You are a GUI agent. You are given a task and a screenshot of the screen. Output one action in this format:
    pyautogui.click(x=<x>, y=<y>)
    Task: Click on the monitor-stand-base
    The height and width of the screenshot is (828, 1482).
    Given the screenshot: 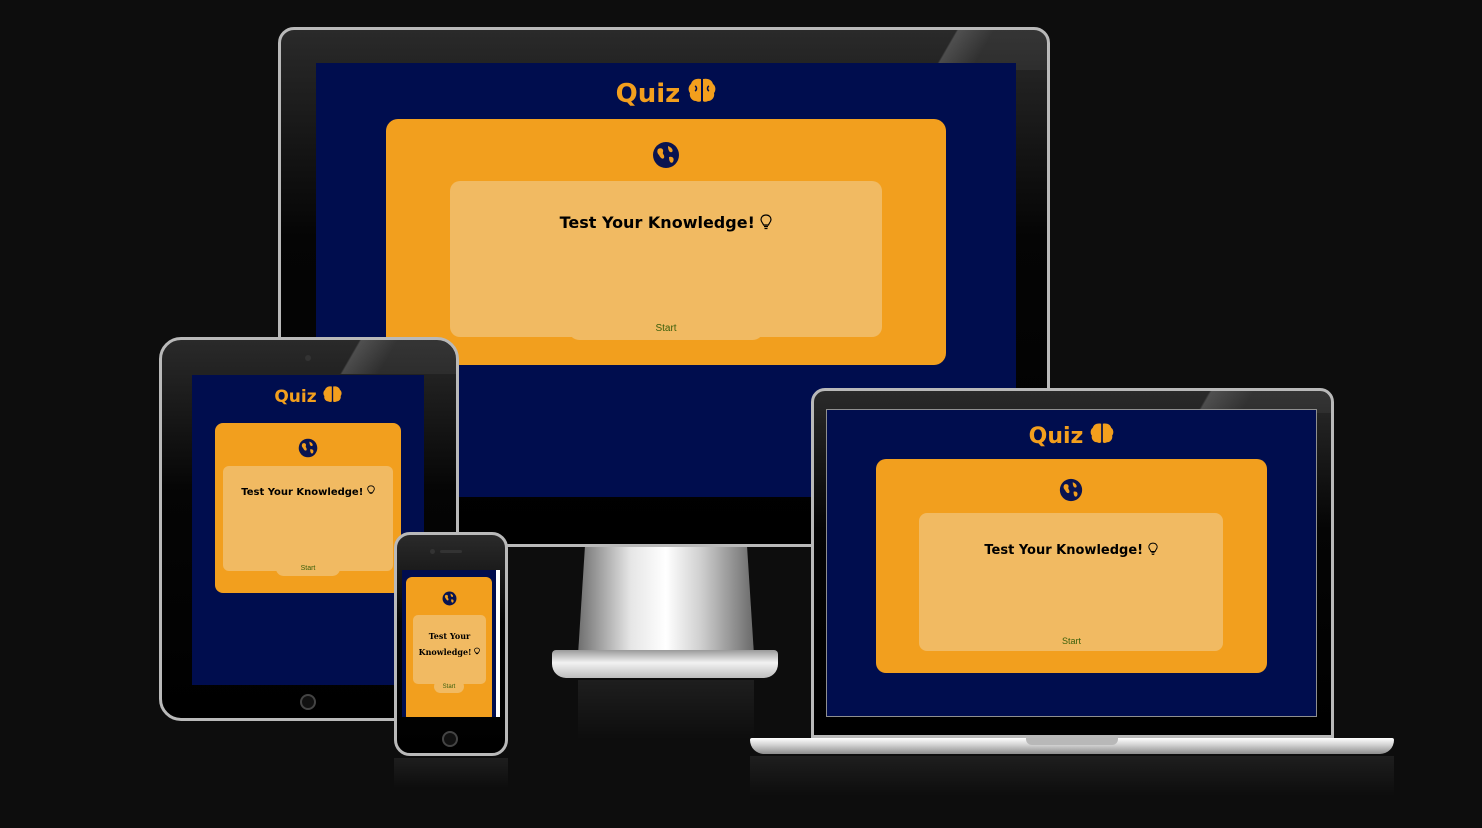 What is the action you would take?
    pyautogui.click(x=665, y=664)
    